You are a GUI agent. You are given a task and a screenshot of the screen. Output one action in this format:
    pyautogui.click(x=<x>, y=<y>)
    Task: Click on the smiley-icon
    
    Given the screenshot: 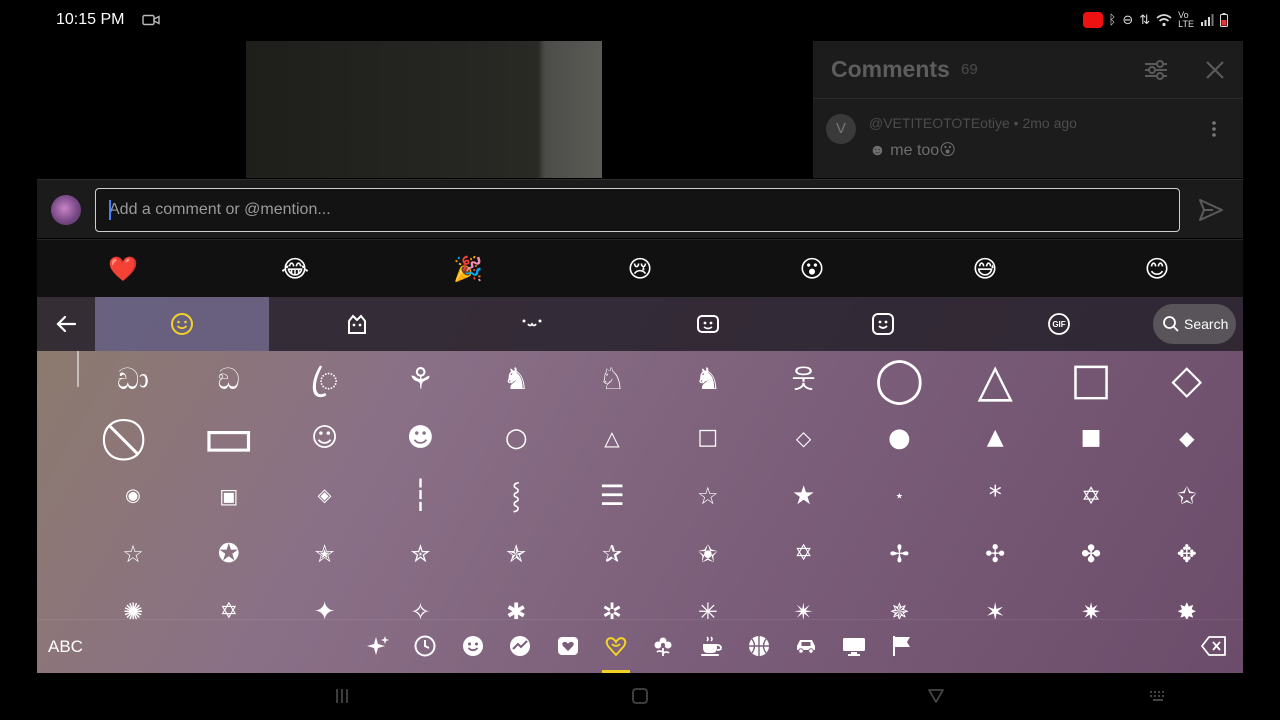 What is the action you would take?
    pyautogui.click(x=473, y=646)
    